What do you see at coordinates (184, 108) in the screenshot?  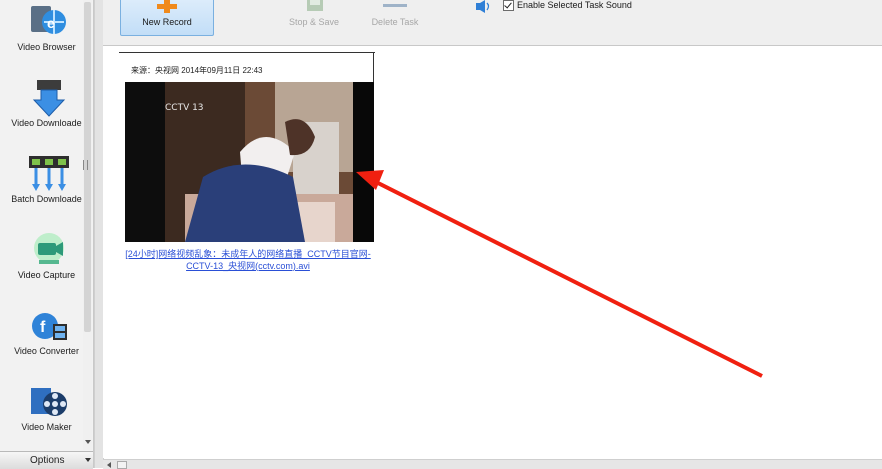 I see `video-overlay-text: CCTV 13` at bounding box center [184, 108].